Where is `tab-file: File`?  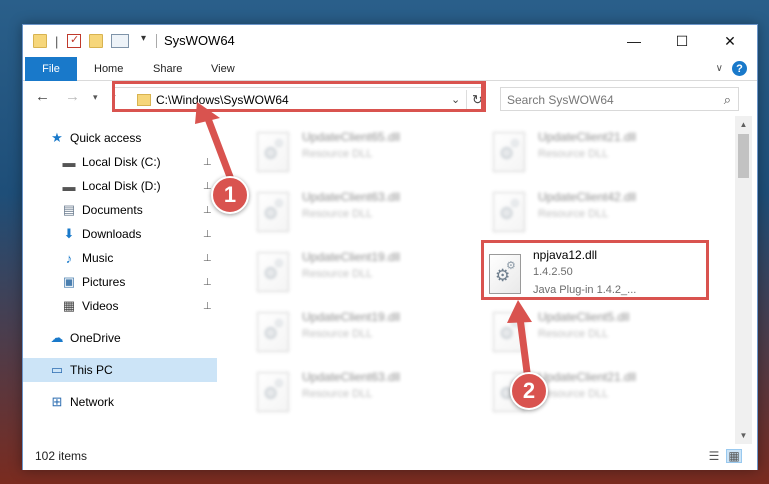
tab-file: File is located at coordinates (51, 69).